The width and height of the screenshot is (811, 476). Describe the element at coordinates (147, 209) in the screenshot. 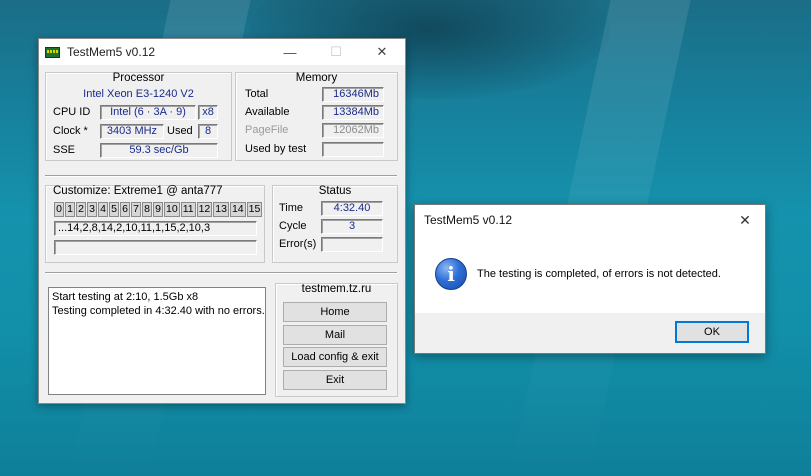

I see `test-cell: 8` at that location.